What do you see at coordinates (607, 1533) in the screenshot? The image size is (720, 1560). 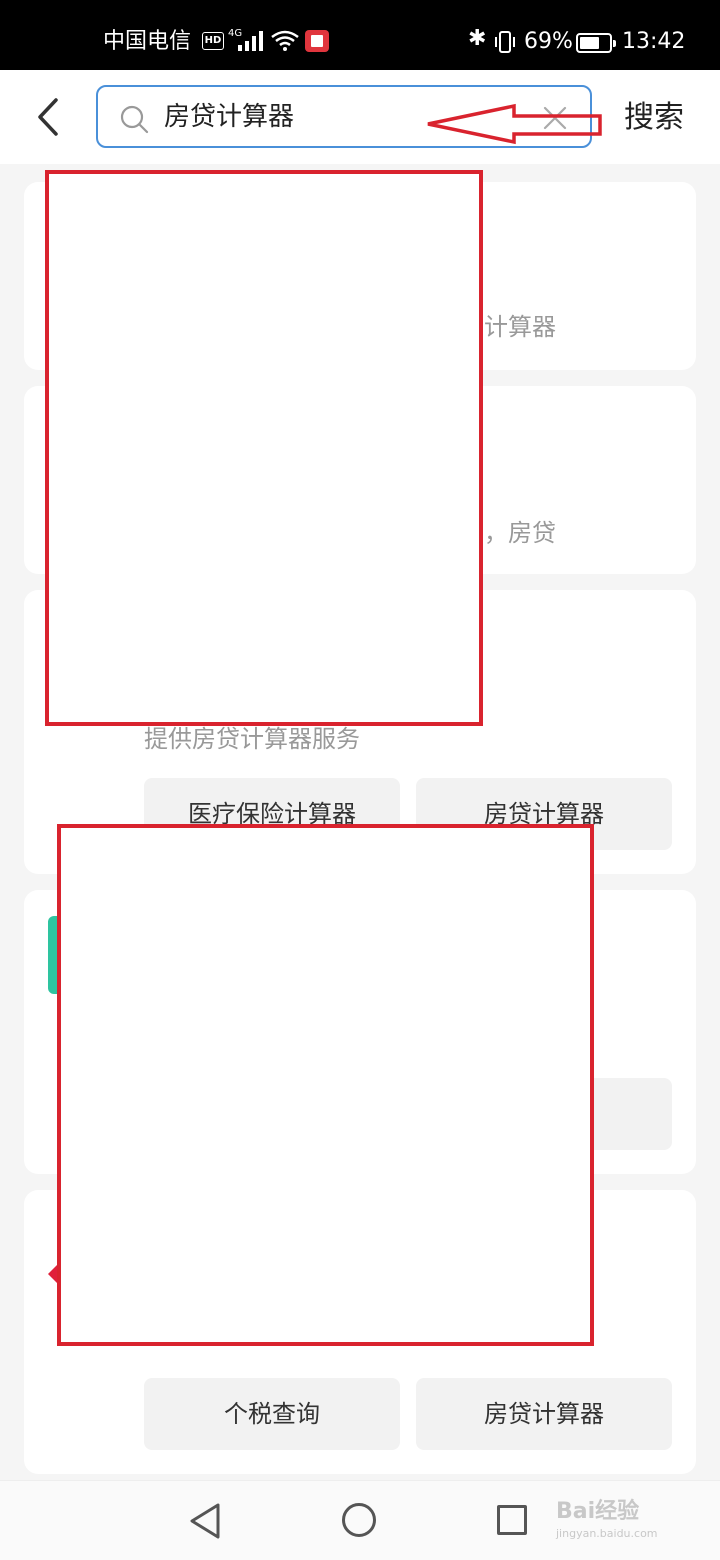 I see `watermark-url: jingyan.baidu.com` at bounding box center [607, 1533].